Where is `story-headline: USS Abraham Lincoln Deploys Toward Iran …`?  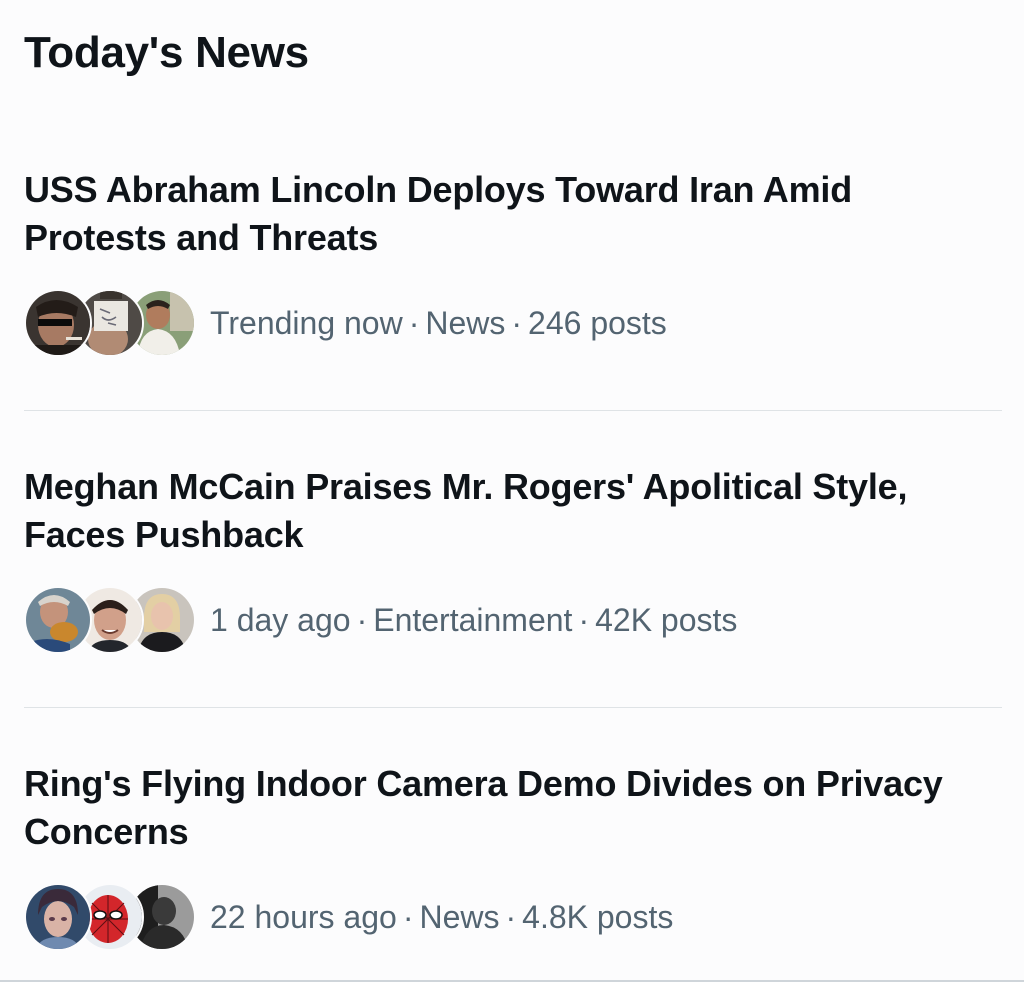
story-headline: USS Abraham Lincoln Deploys Toward Iran … is located at coordinates (504, 214).